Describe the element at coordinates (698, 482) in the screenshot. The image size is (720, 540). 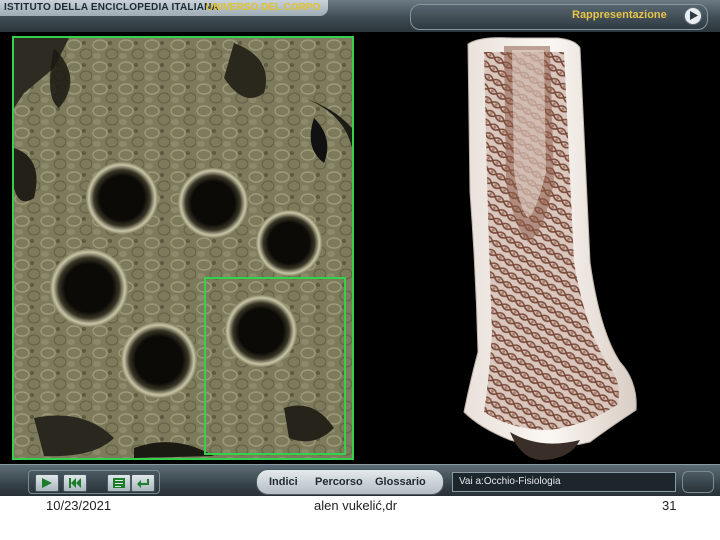
I see `scroll-control` at that location.